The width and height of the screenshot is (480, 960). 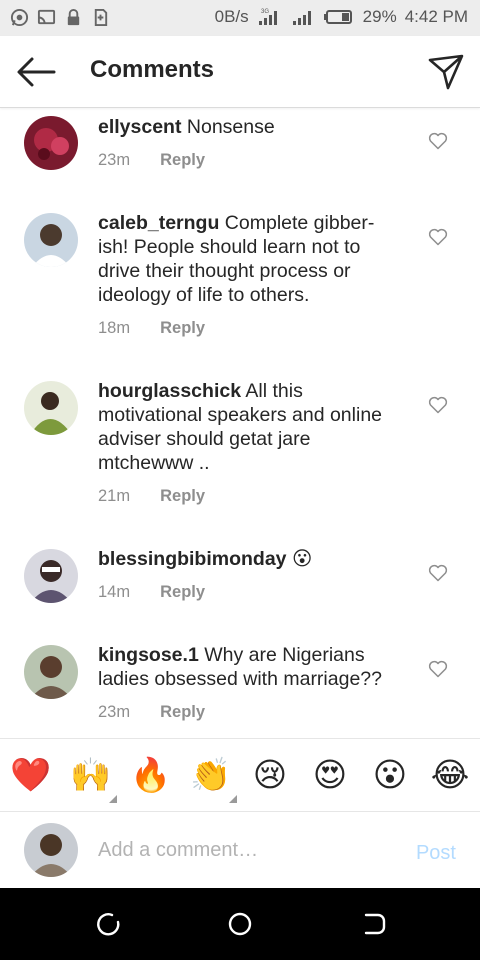 I want to click on comment-text: blessingbibimonday 😮, so click(x=251, y=559).